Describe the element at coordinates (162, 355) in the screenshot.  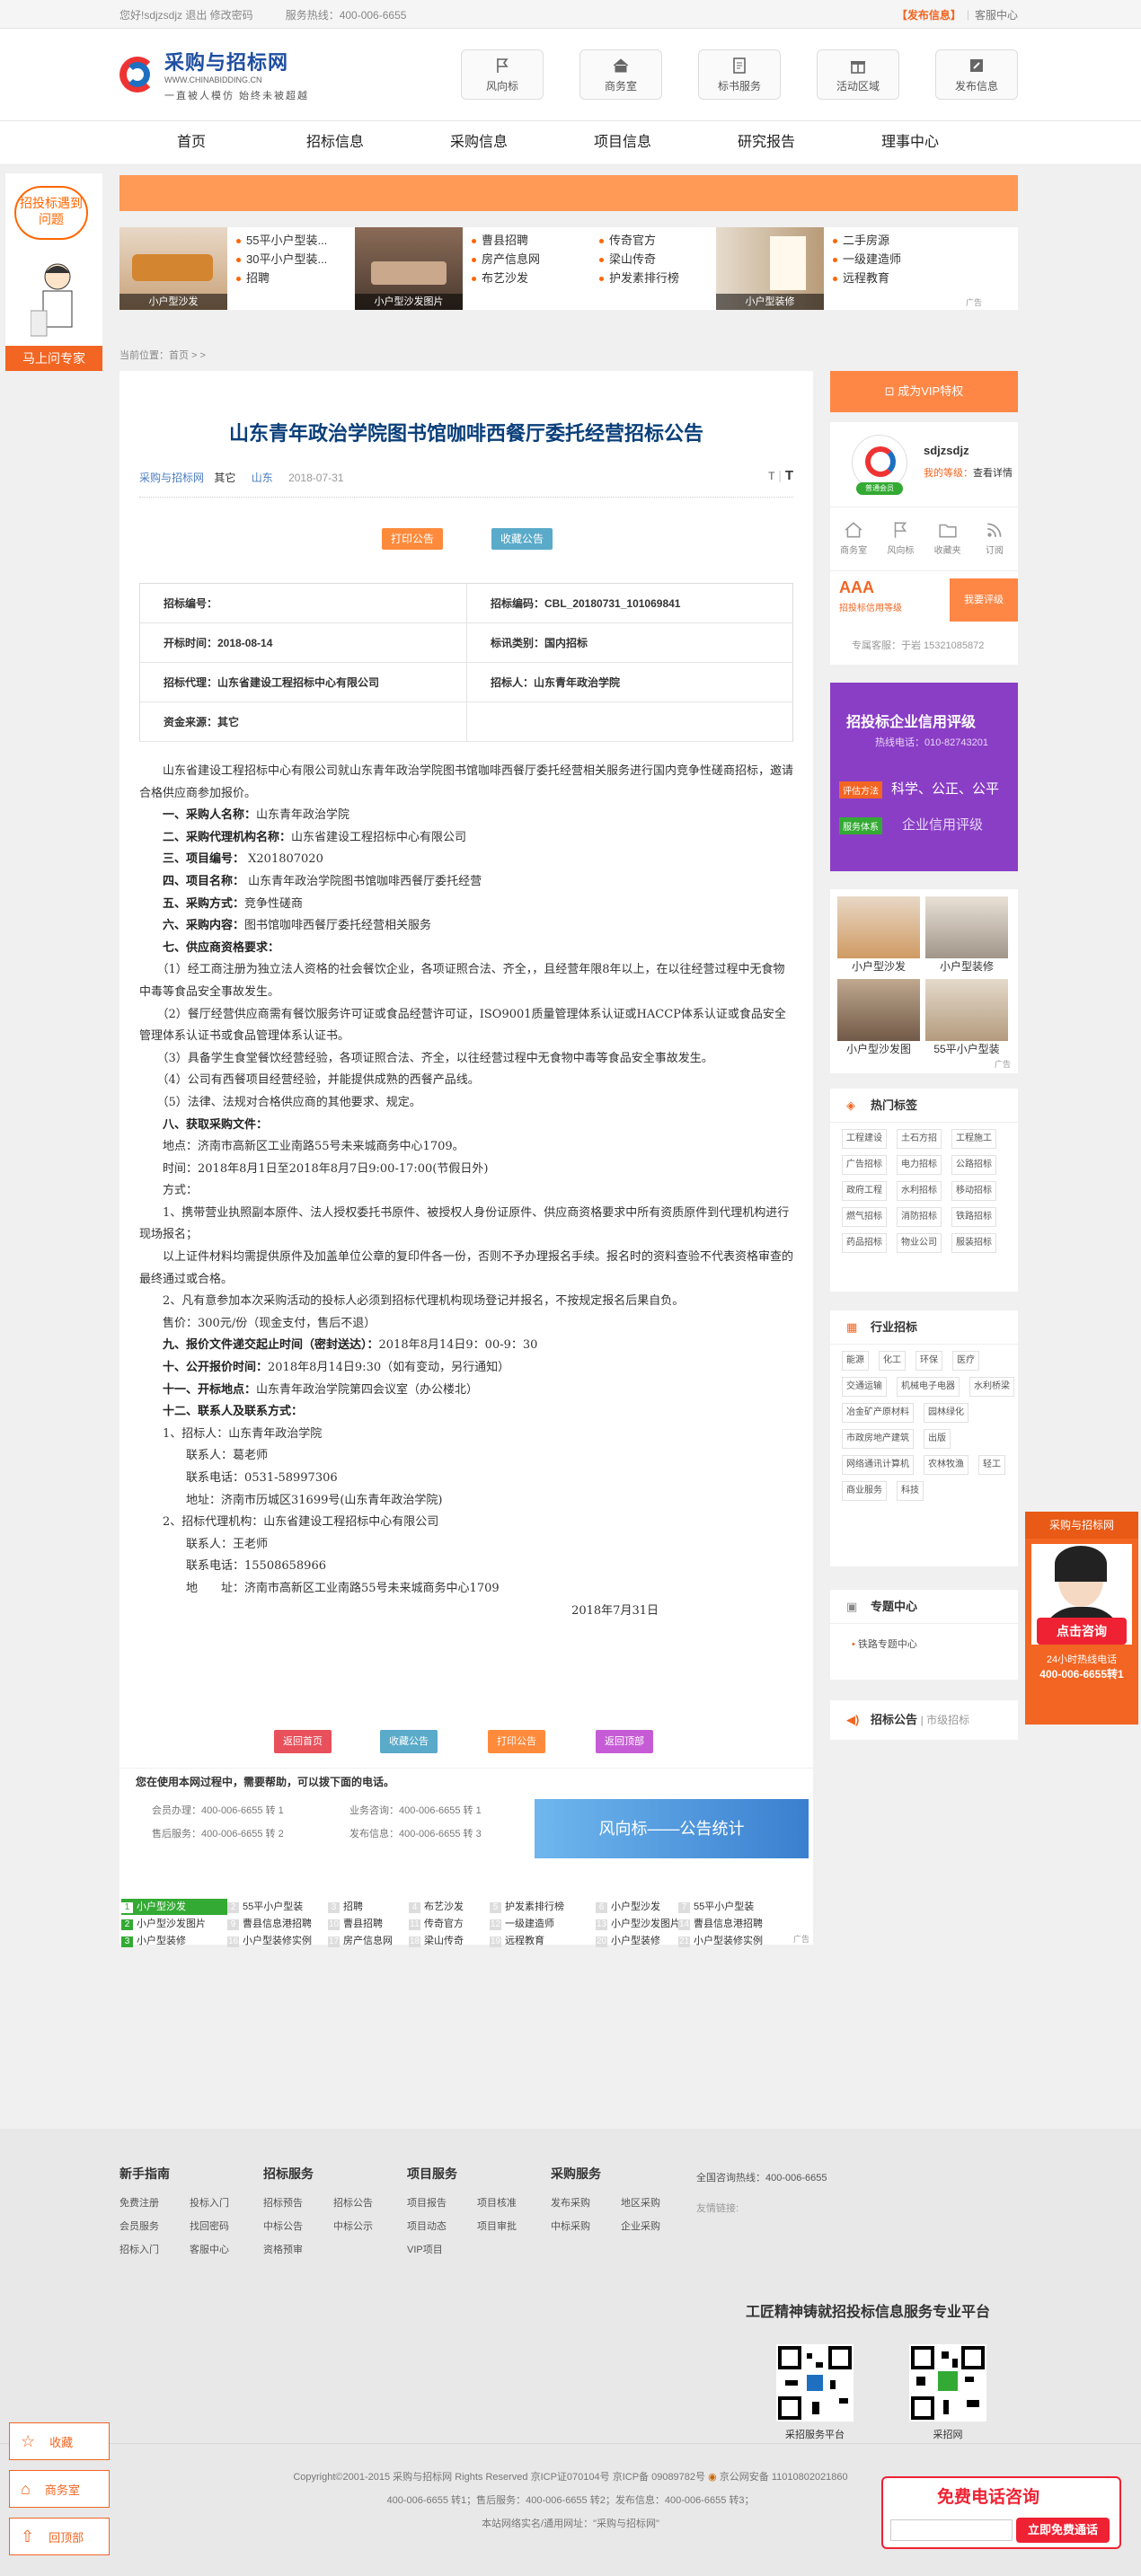
I see `breadcrumb: 当前位置：首页 > >` at that location.